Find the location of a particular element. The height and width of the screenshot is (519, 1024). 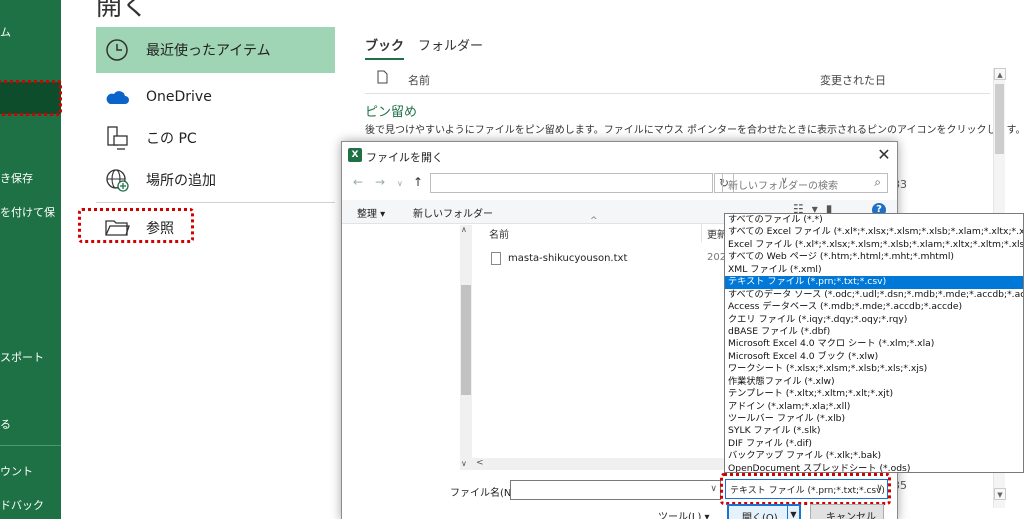

clock-icon is located at coordinates (117, 50).